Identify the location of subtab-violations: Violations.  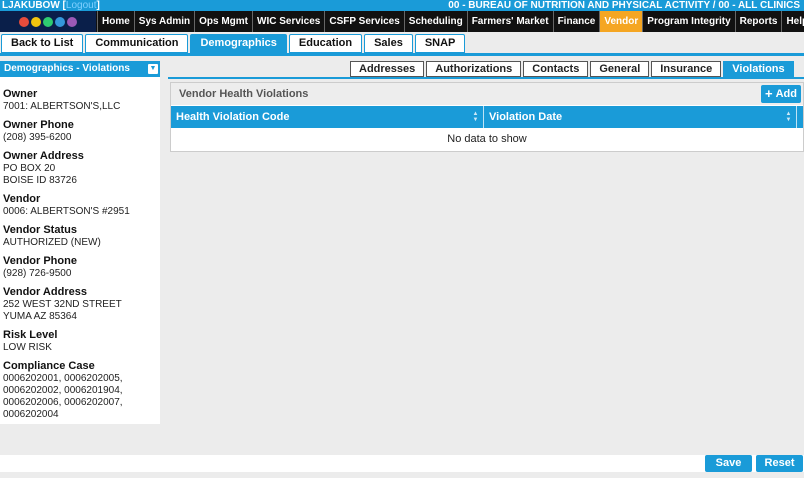
(758, 69).